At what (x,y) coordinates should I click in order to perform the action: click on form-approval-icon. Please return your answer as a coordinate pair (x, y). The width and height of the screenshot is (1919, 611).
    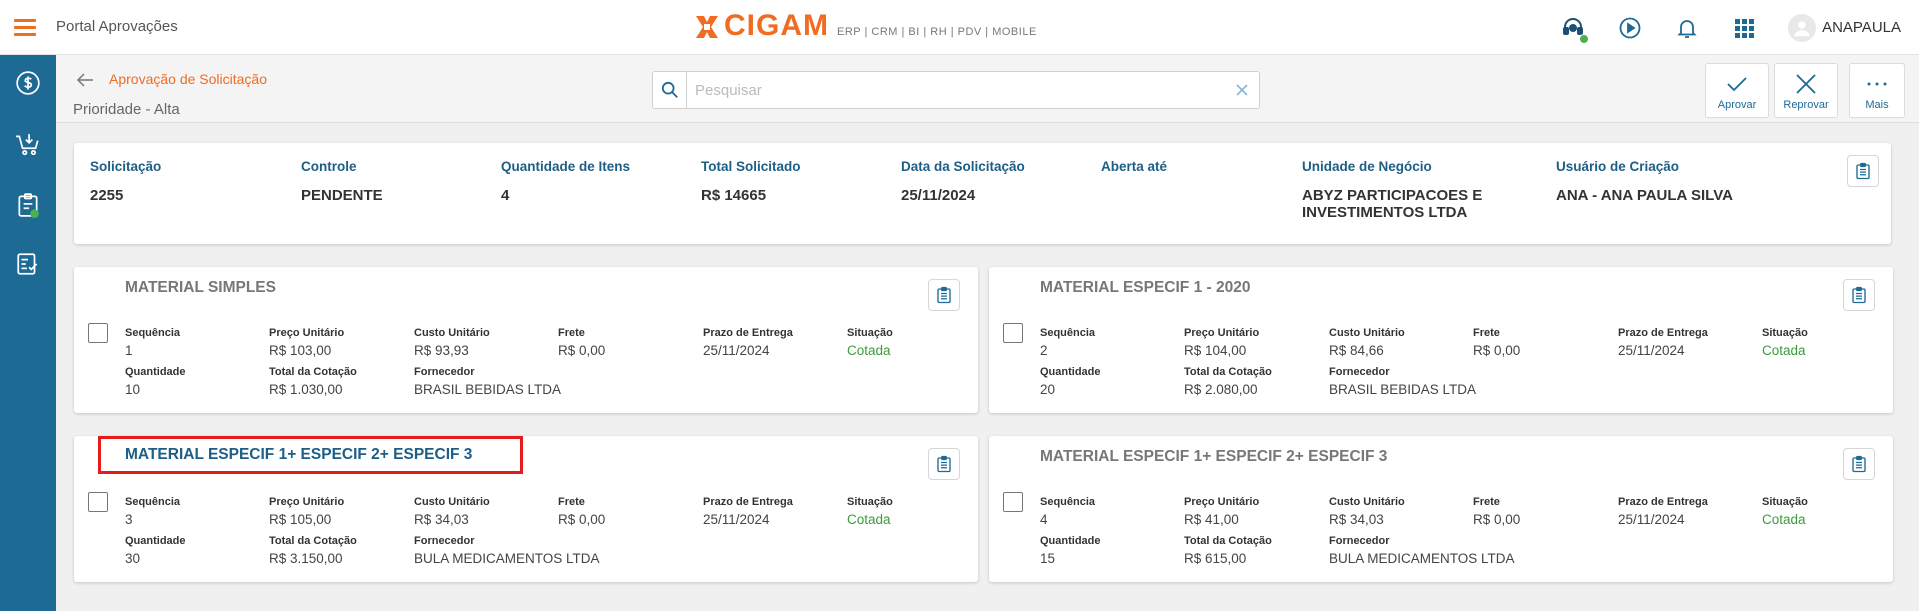
    Looking at the image, I should click on (28, 264).